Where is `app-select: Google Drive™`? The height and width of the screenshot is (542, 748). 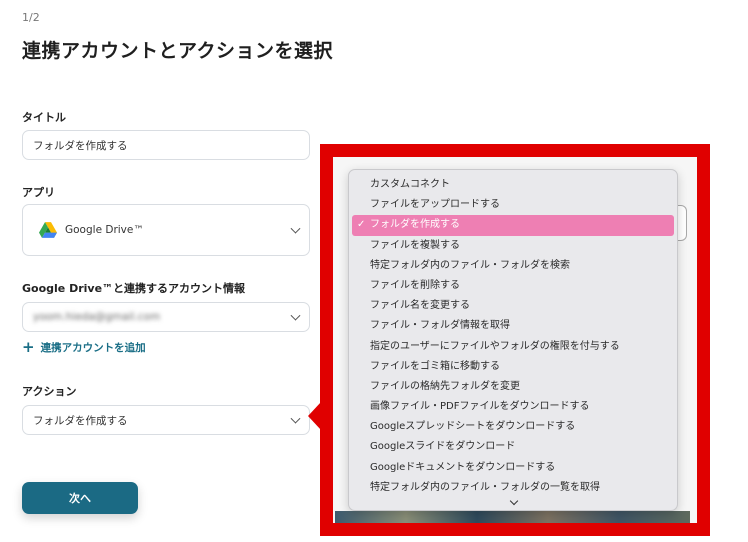
app-select: Google Drive™ is located at coordinates (166, 230).